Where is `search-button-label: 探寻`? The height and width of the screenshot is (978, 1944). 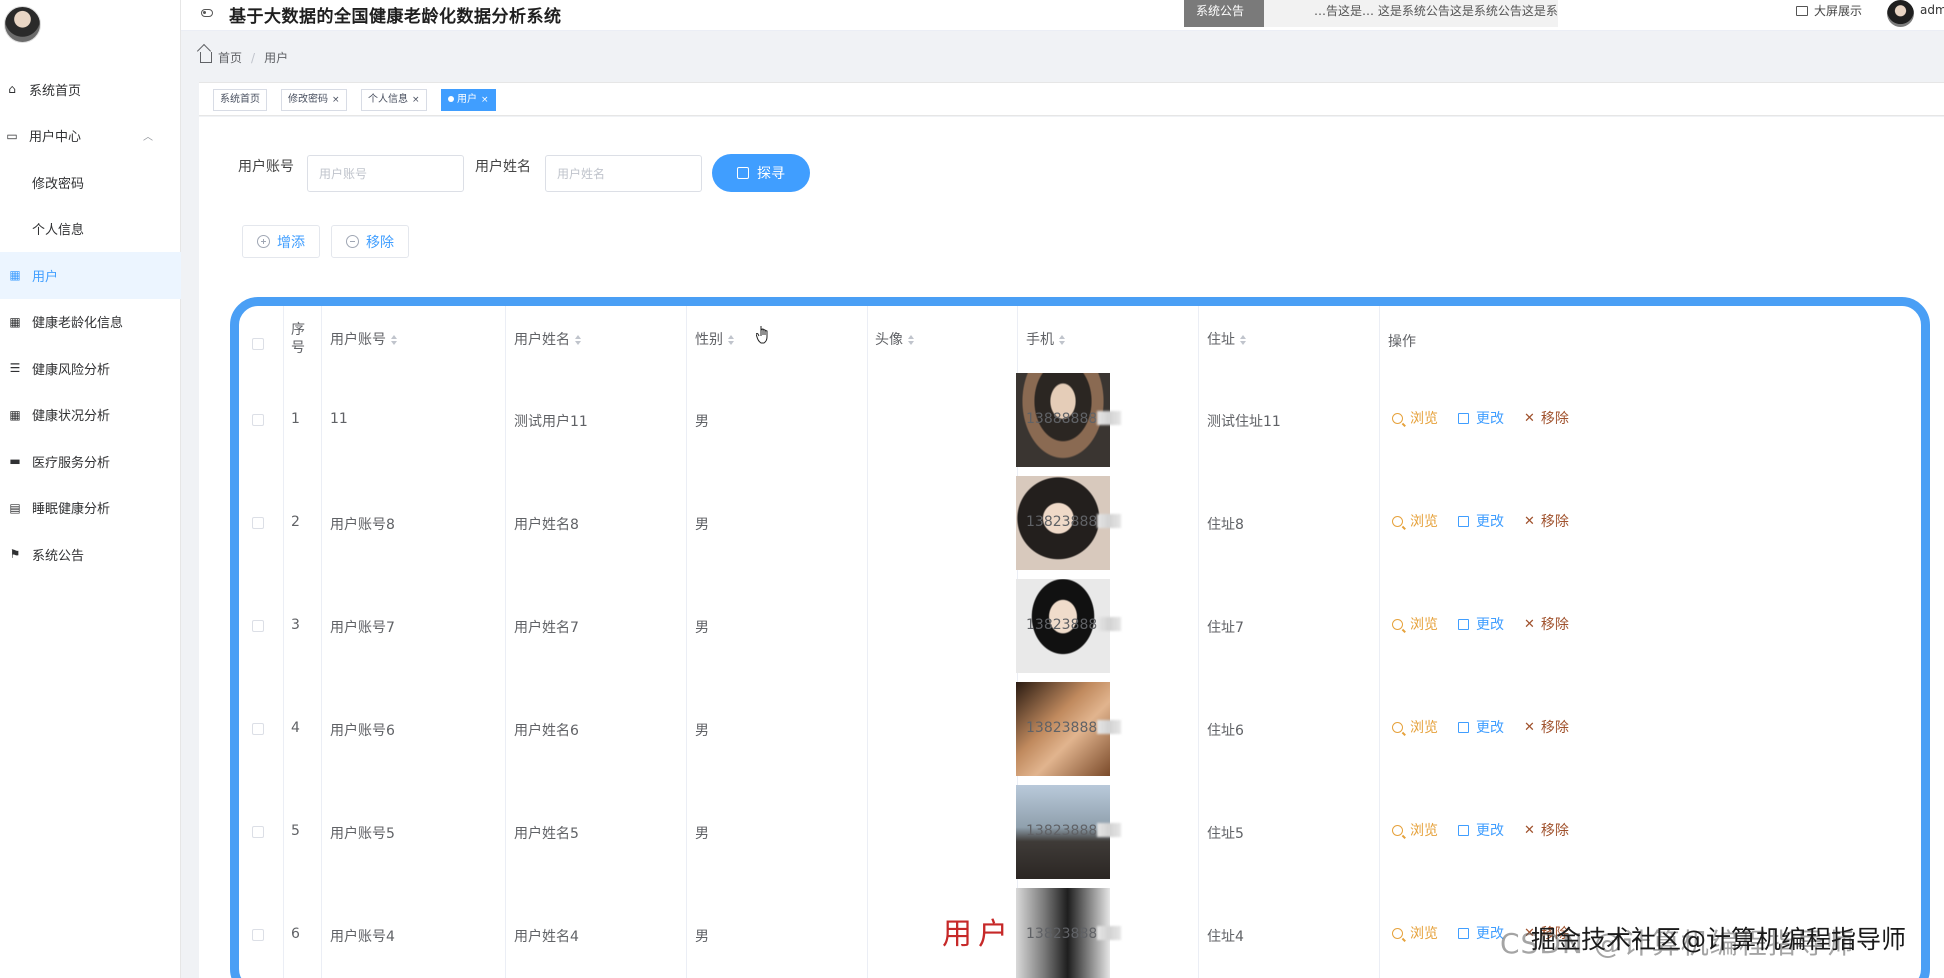 search-button-label: 探寻 is located at coordinates (771, 174).